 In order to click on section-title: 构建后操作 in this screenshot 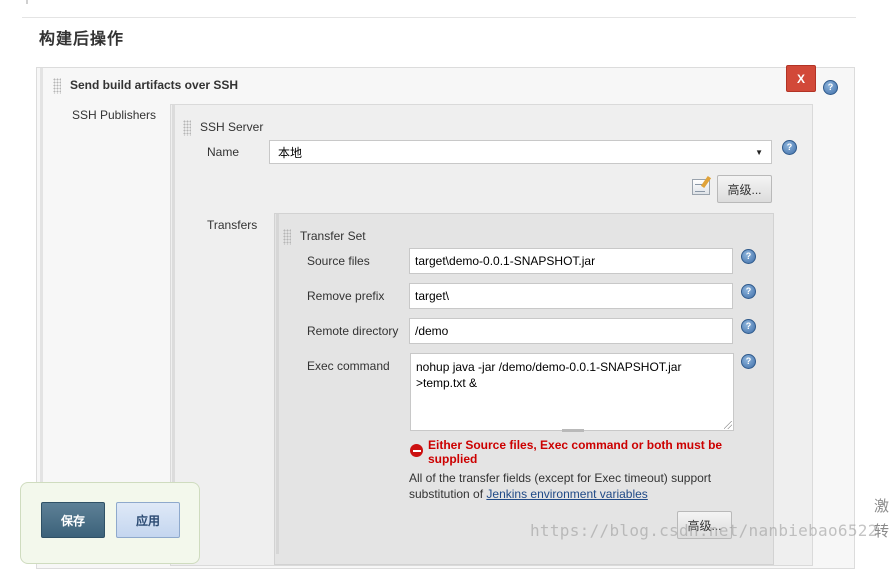, I will do `click(82, 38)`.